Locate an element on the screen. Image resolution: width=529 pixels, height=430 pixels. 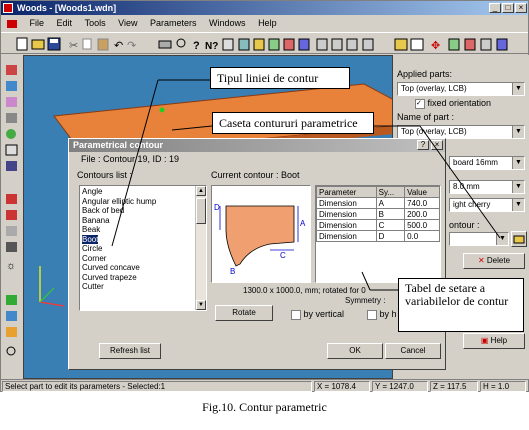
callout-contours-box: Caseta contururi parametrice is located at coordinates (293, 123).